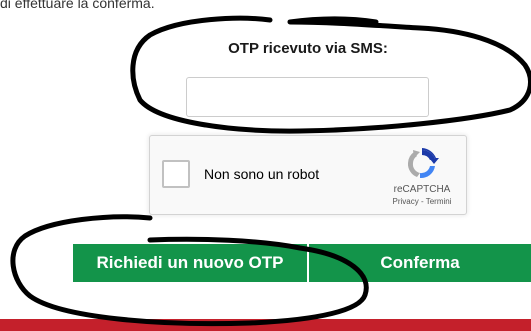 The width and height of the screenshot is (531, 331). Describe the element at coordinates (439, 201) in the screenshot. I see `recaptcha-terms-link: Termini` at that location.